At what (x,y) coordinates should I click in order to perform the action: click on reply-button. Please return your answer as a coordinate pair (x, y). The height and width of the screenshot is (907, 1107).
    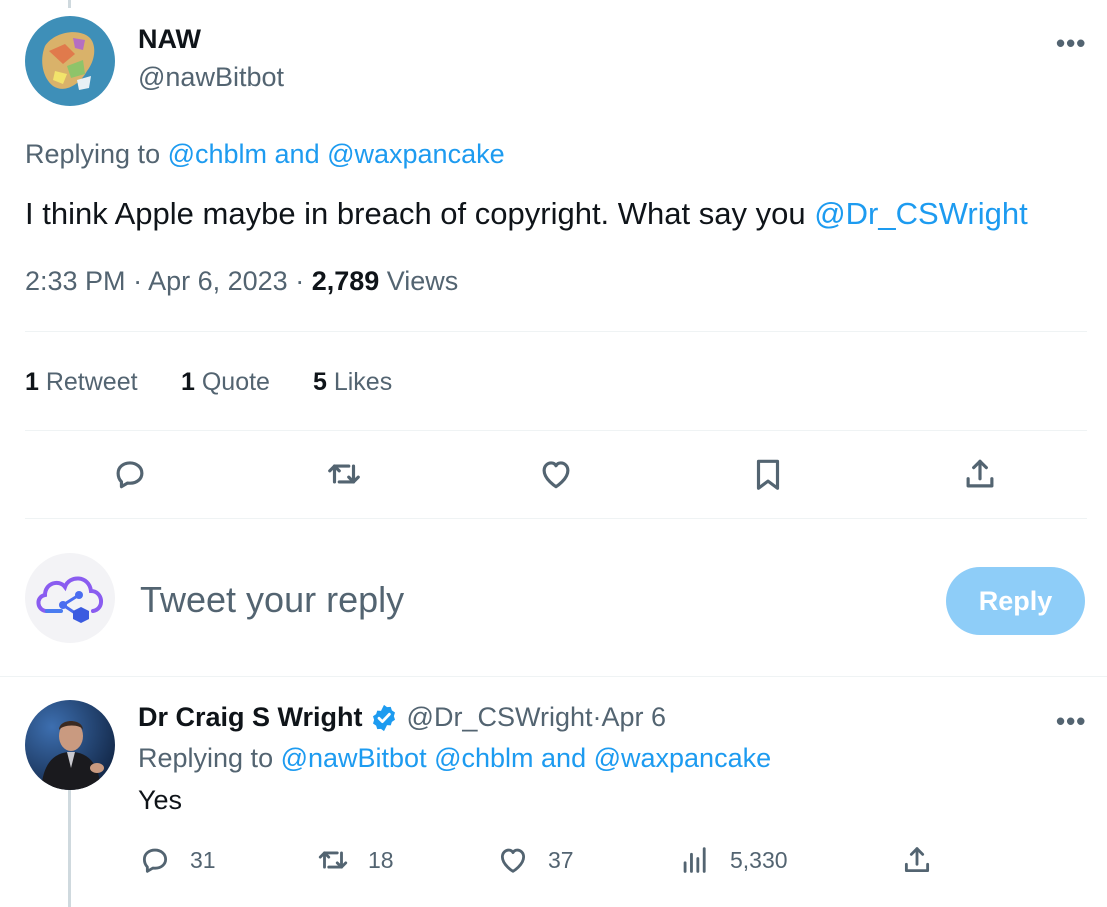
    Looking at the image, I should click on (130, 474).